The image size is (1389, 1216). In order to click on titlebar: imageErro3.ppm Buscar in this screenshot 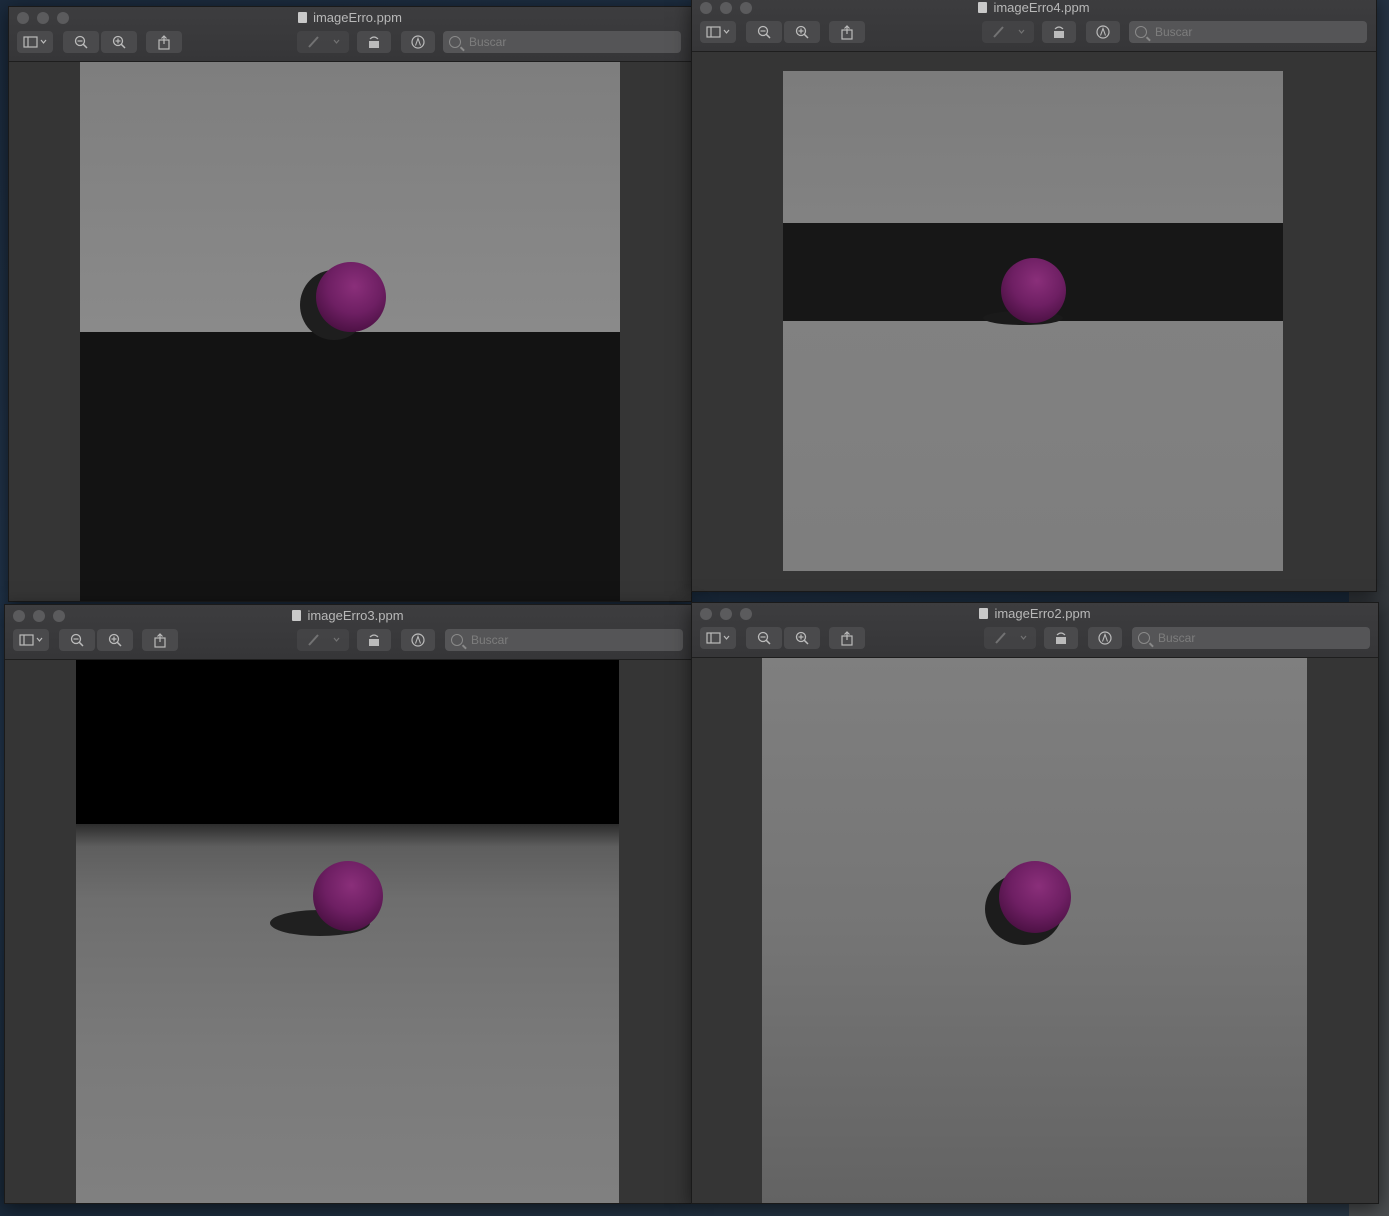, I will do `click(348, 632)`.